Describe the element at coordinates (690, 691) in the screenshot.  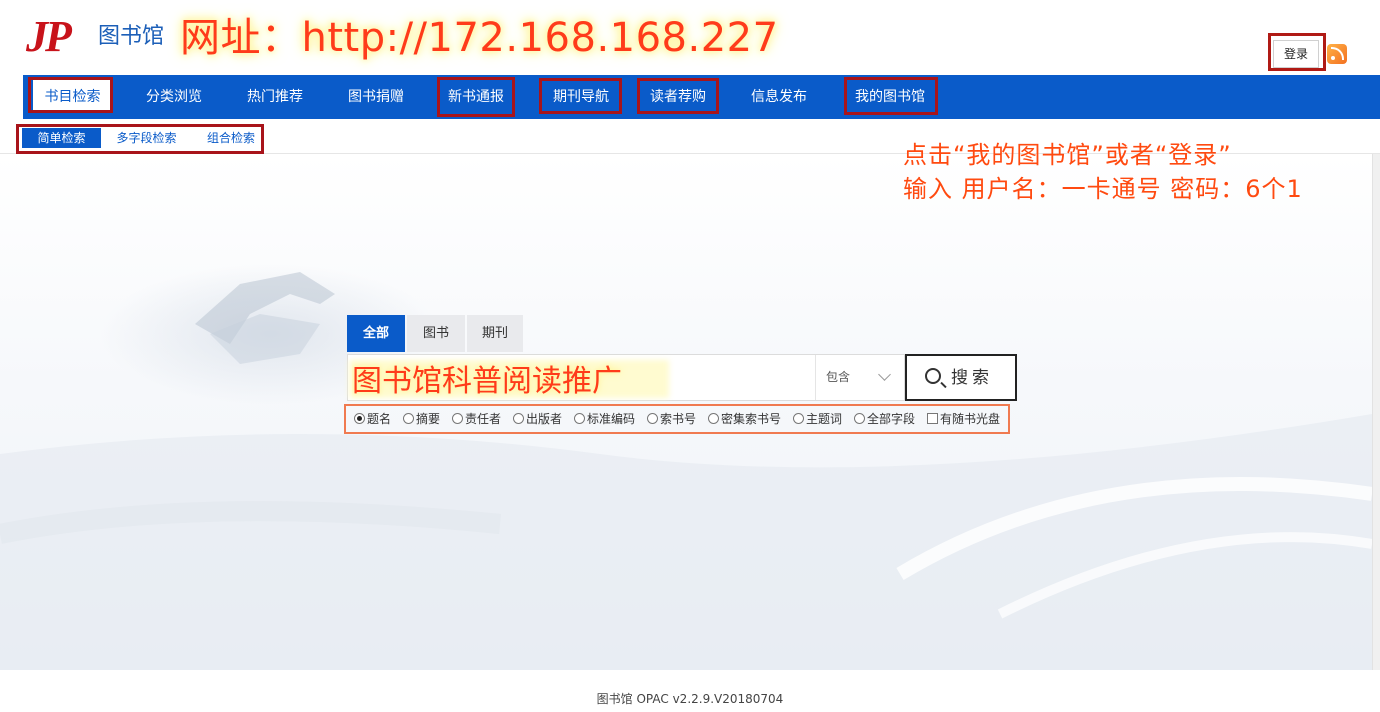
I see `footer: 图书馆 OPAC v2.2.9.V20180704` at that location.